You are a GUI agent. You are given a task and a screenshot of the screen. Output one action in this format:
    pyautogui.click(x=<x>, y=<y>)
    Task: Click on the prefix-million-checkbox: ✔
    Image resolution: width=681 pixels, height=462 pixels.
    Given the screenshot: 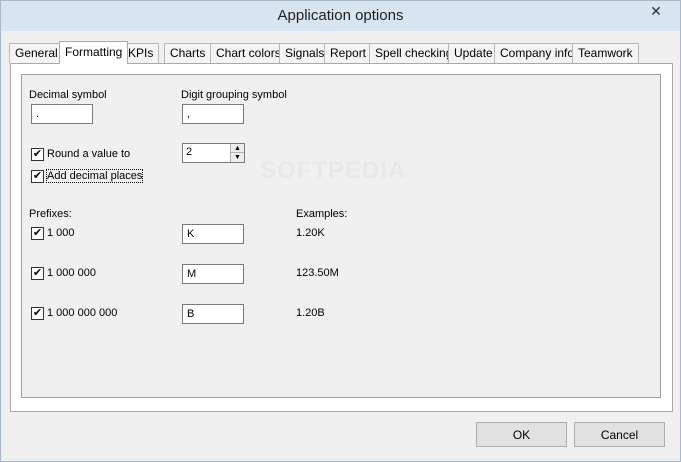 What is the action you would take?
    pyautogui.click(x=37, y=273)
    